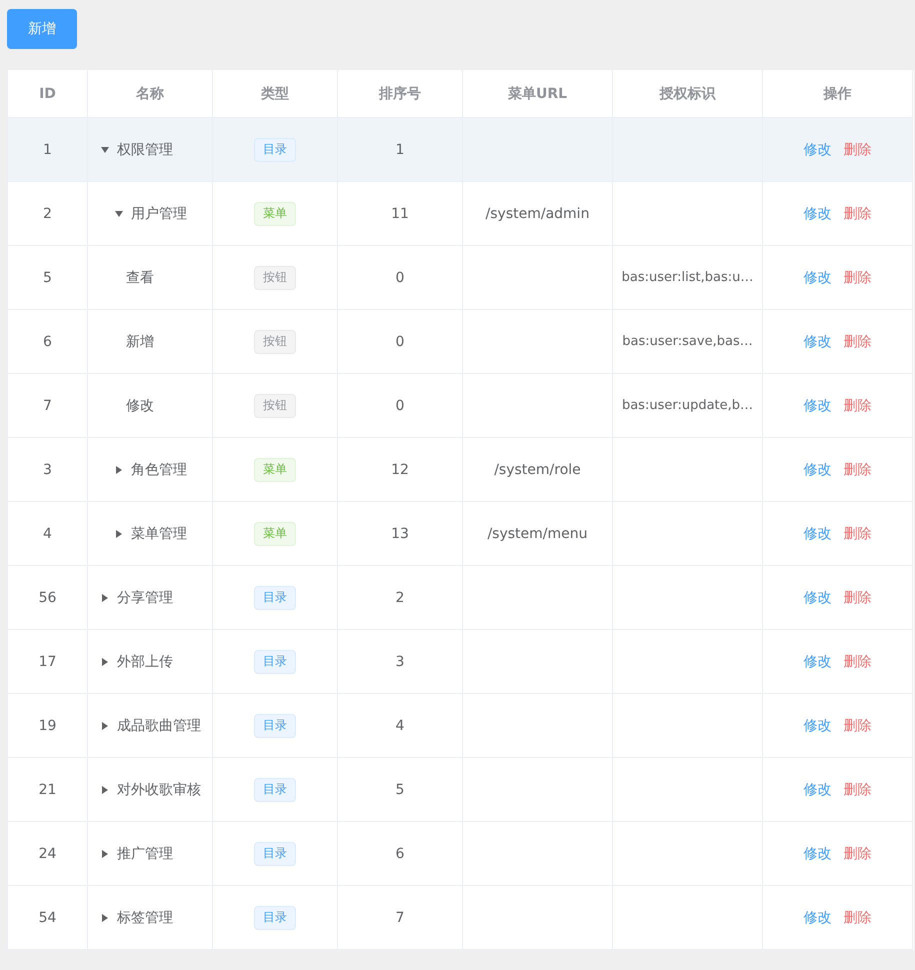  What do you see at coordinates (145, 917) in the screenshot?
I see `menu-name: 标签管理` at bounding box center [145, 917].